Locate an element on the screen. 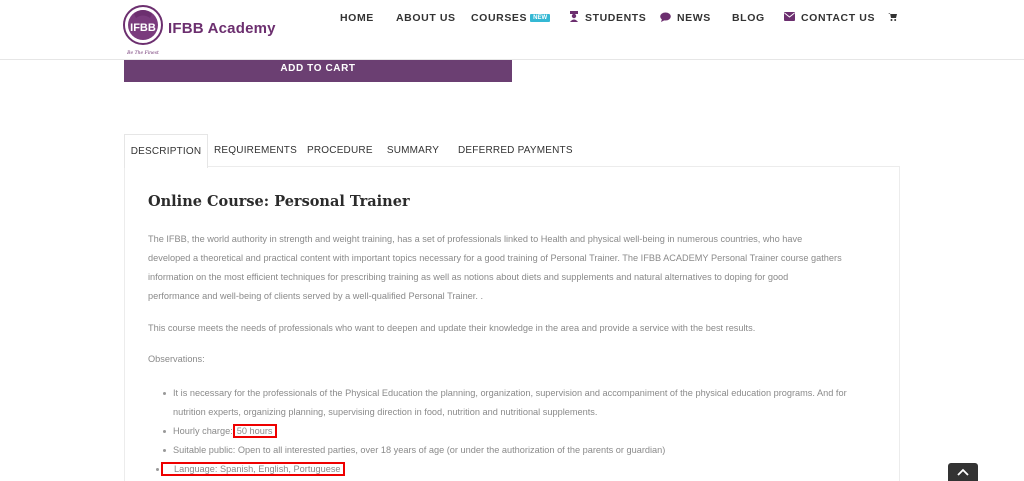 The width and height of the screenshot is (1024, 481). list-item: Language: Spanish, English, Portuguese is located at coordinates (516, 469).